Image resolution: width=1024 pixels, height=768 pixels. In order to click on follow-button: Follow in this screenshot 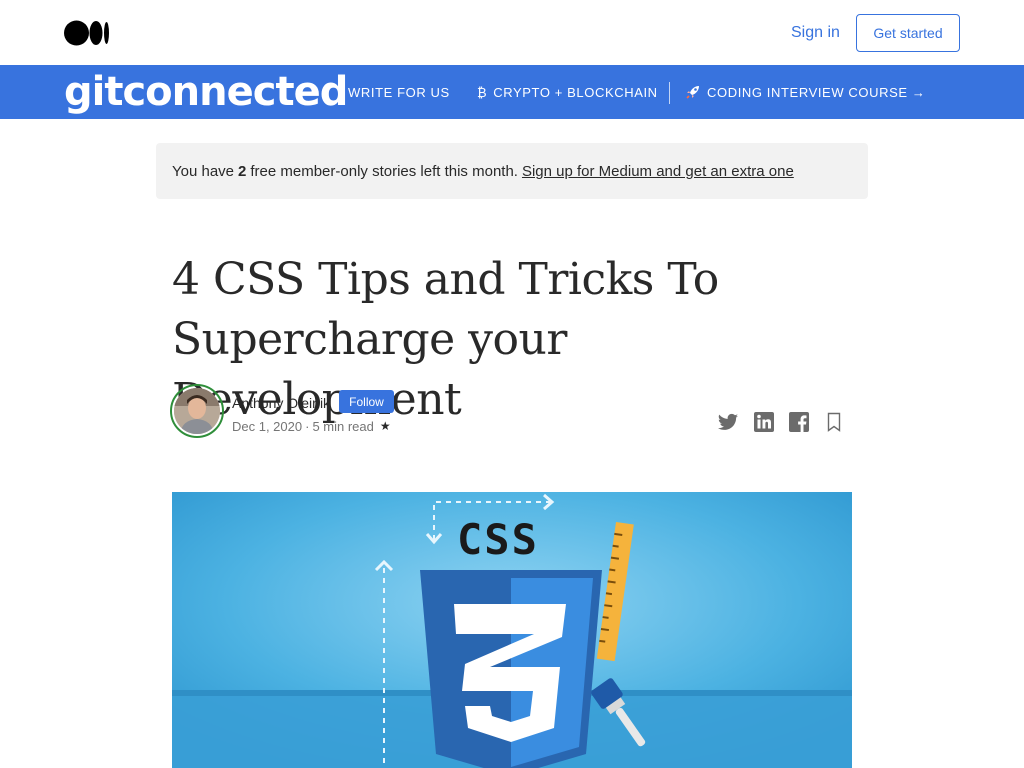, I will do `click(366, 401)`.